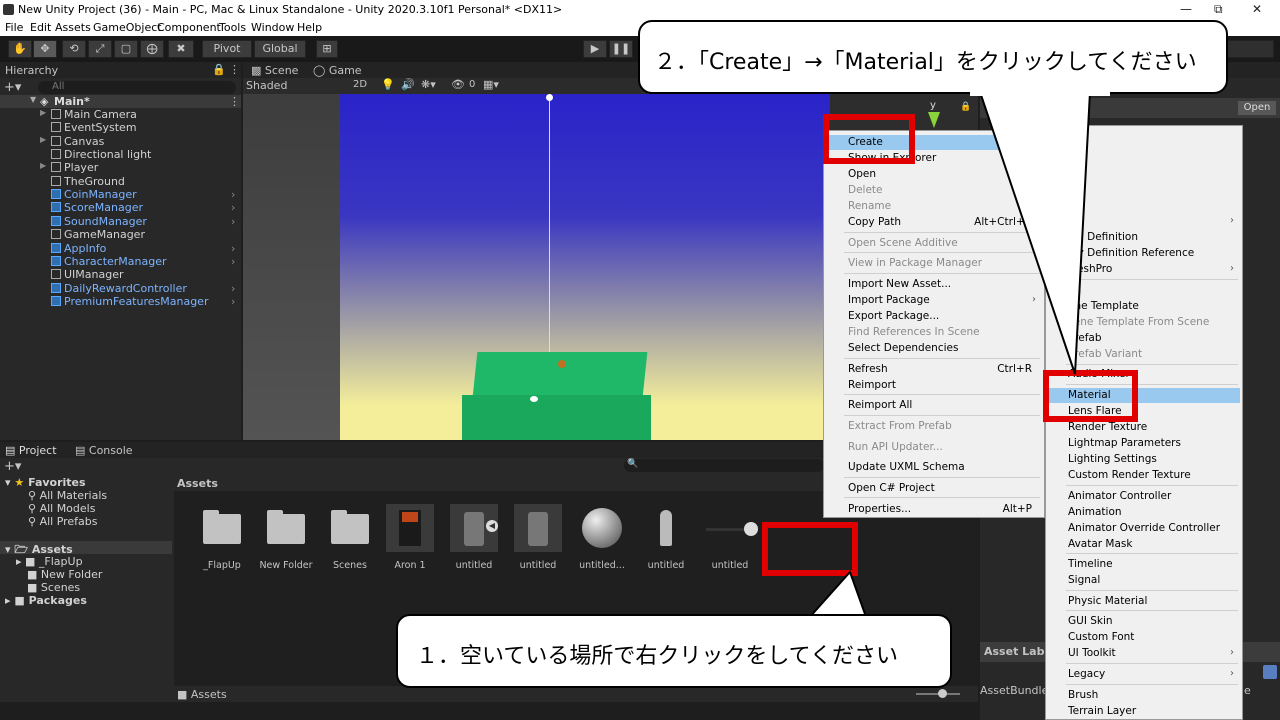 This screenshot has height=720, width=1280. What do you see at coordinates (227, 49) in the screenshot?
I see `pivot-toggle: Pivot` at bounding box center [227, 49].